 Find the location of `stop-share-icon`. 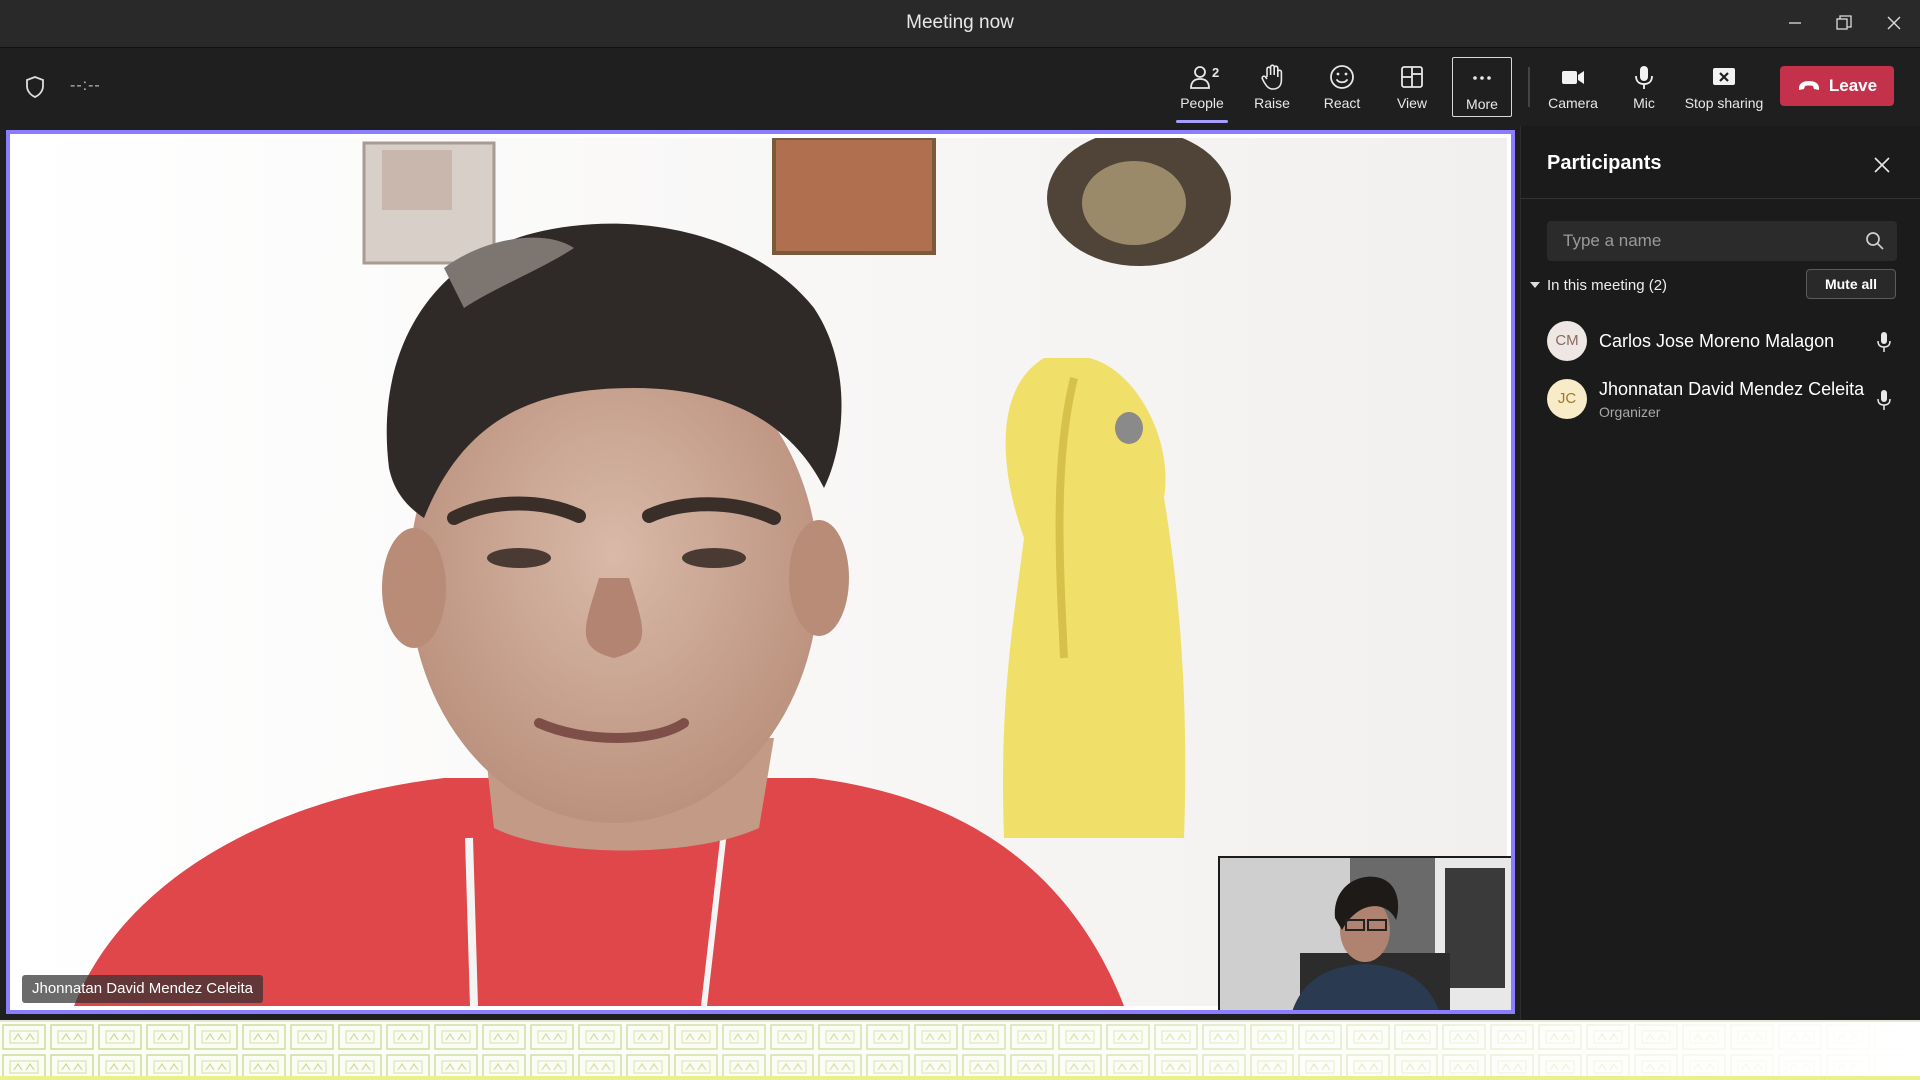

stop-share-icon is located at coordinates (1724, 76).